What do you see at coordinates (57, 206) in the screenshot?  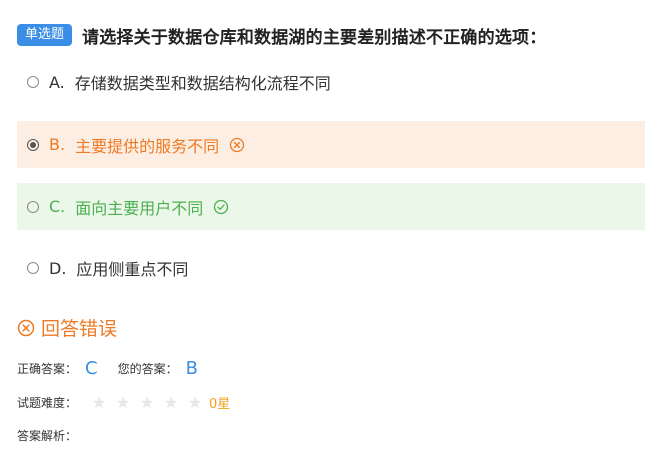 I see `option-c-letter: C.` at bounding box center [57, 206].